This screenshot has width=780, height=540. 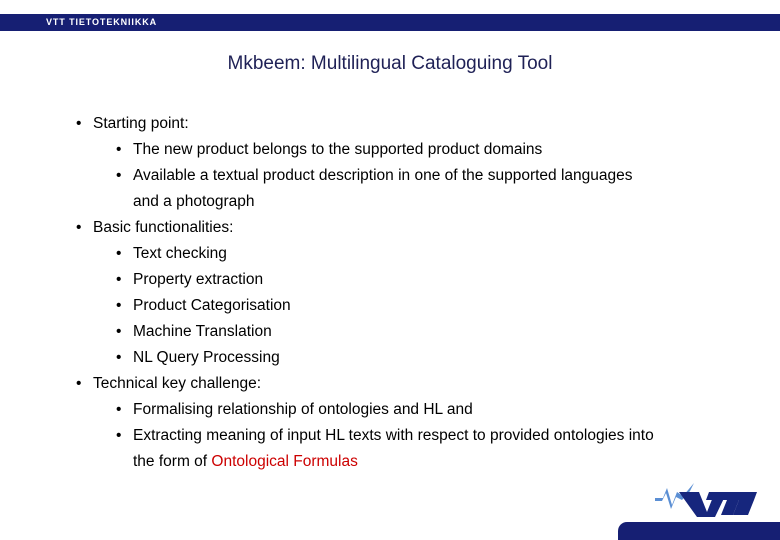 What do you see at coordinates (390, 358) in the screenshot?
I see `list-item: • NL Query Processing` at bounding box center [390, 358].